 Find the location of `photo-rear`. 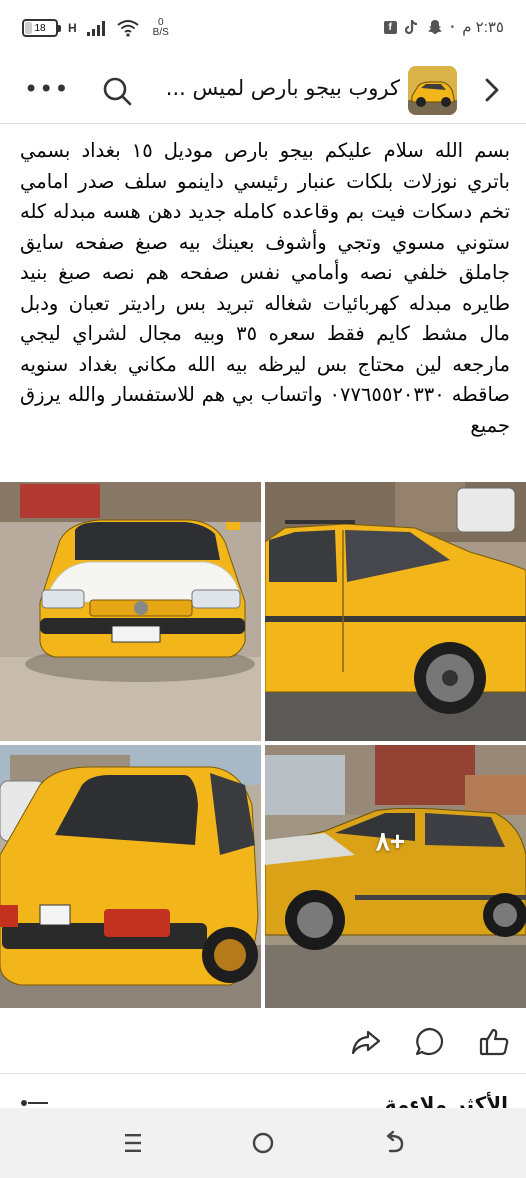

photo-rear is located at coordinates (130, 876).